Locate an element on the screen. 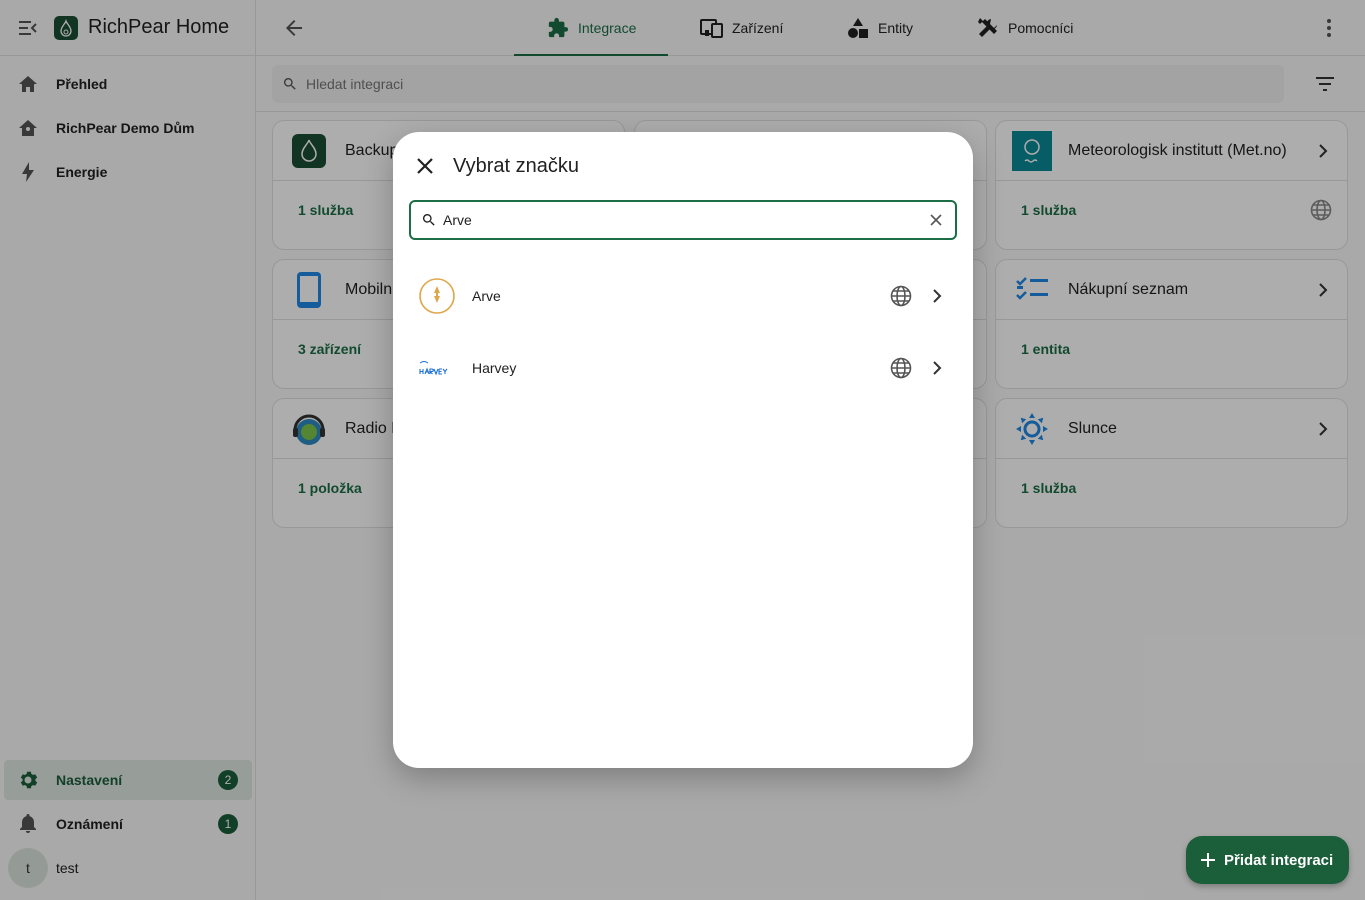 This screenshot has height=900, width=1365. arve-logo-icon is located at coordinates (437, 296).